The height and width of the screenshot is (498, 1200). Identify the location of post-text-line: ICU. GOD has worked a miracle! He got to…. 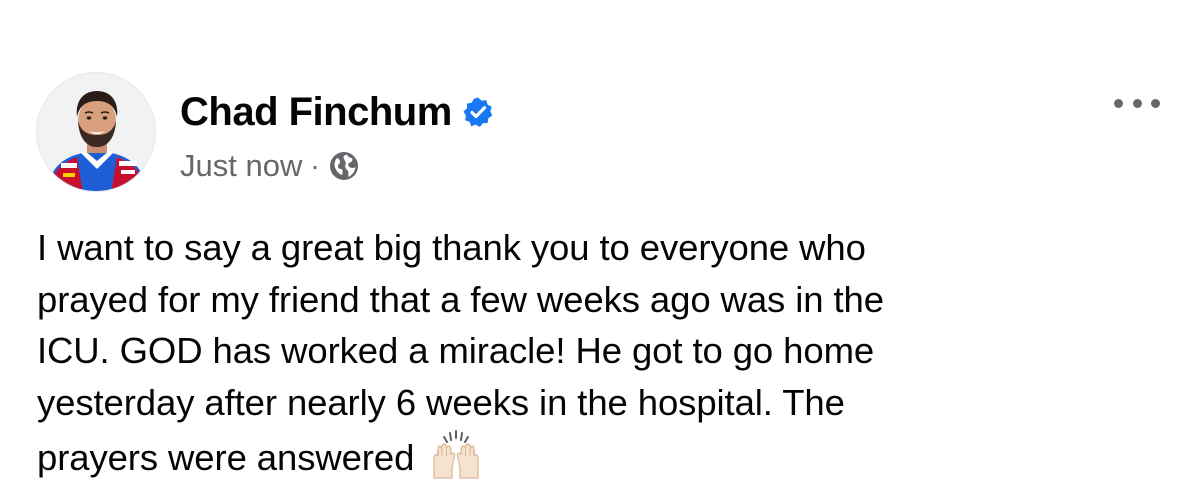
(456, 350).